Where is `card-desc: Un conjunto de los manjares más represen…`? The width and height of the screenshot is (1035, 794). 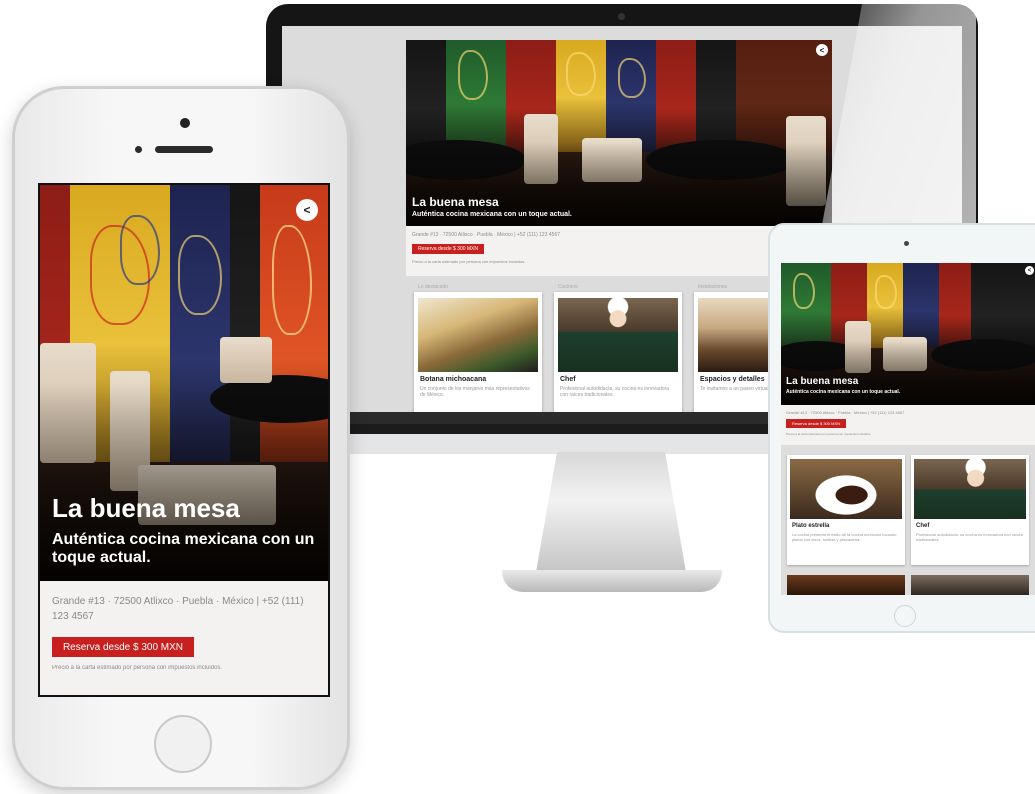
card-desc: Un conjunto de los manjares más represen… is located at coordinates (475, 392).